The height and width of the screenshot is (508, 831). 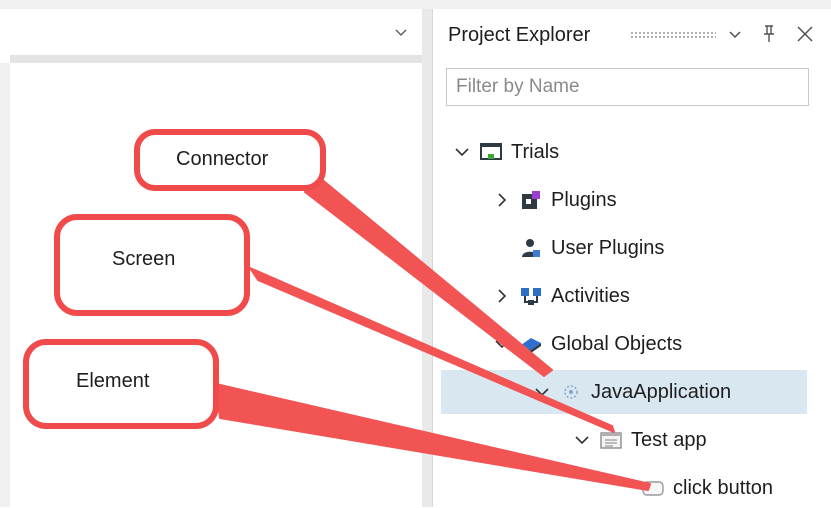 I want to click on connector-icon, so click(x=571, y=392).